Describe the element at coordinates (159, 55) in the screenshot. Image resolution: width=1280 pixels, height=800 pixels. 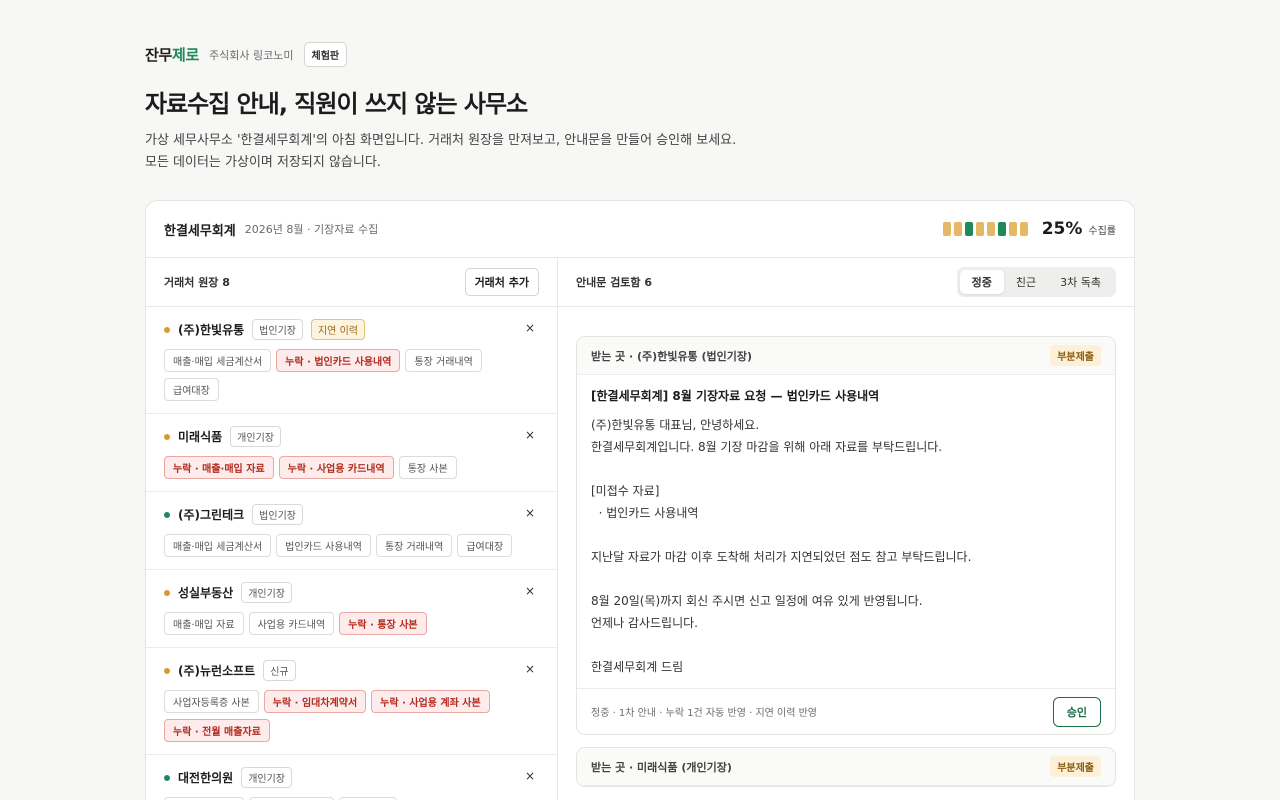
I see `logo-text-a: 잔무` at that location.